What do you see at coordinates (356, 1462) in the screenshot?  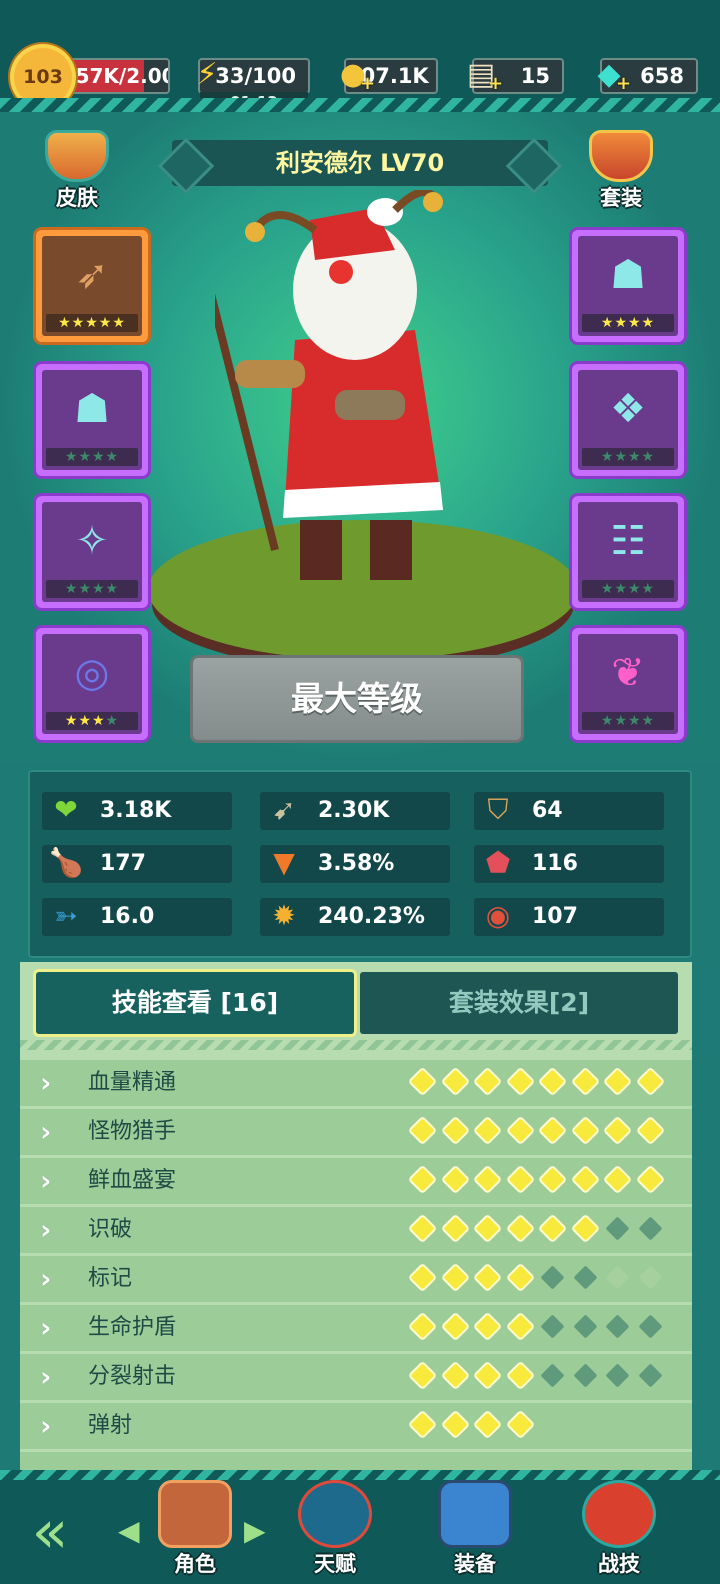 I see `skill-row-partial` at bounding box center [356, 1462].